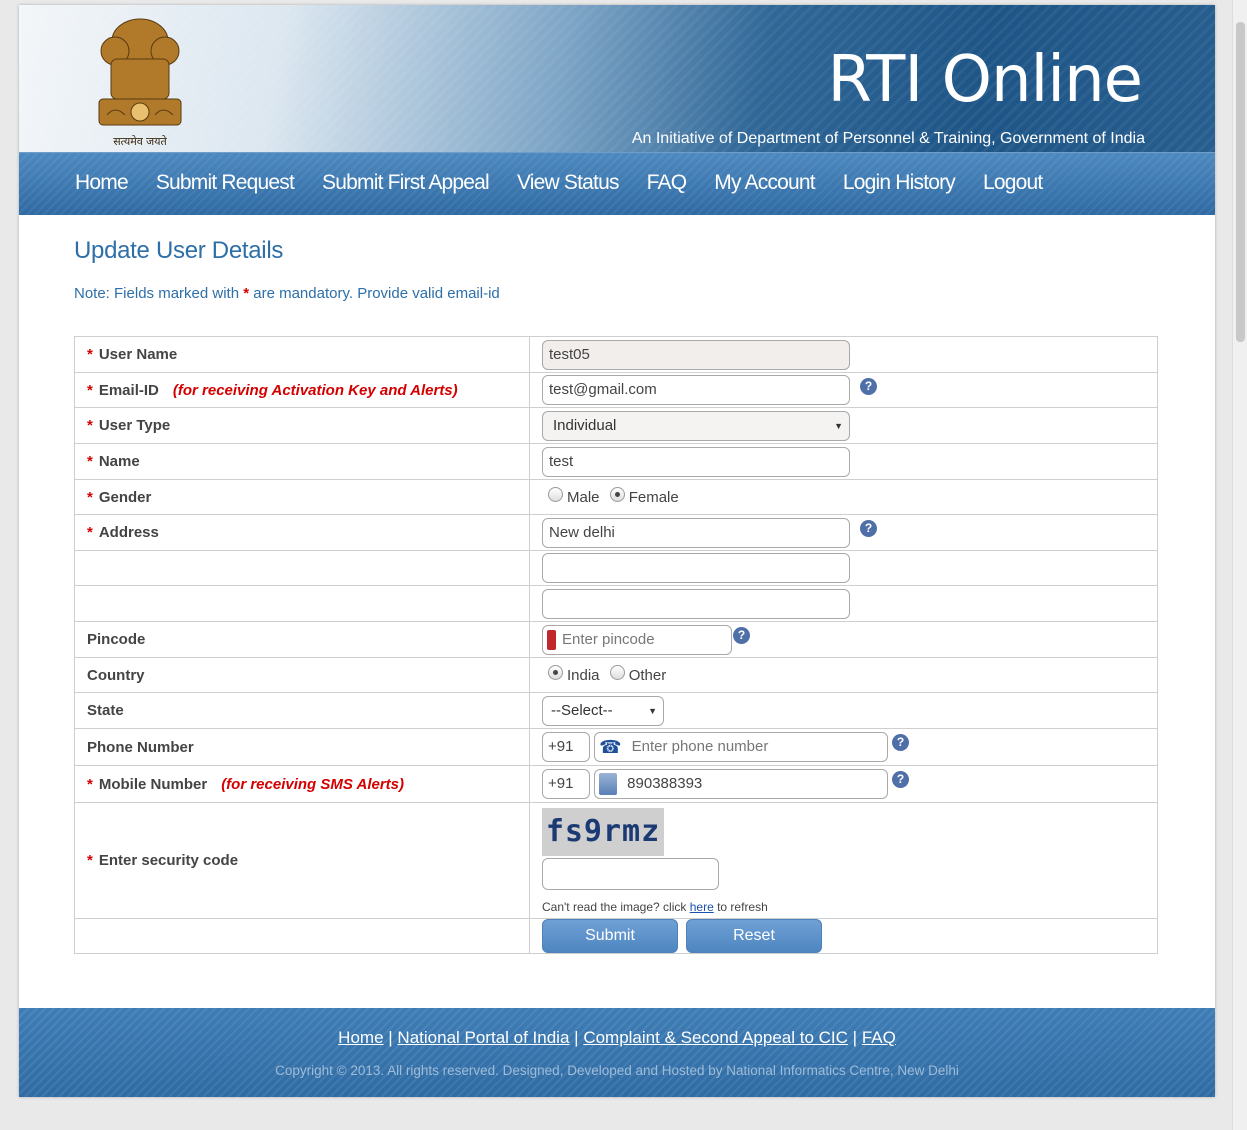 Image resolution: width=1247 pixels, height=1130 pixels. Describe the element at coordinates (667, 183) in the screenshot. I see `nav-faq: FAQ` at that location.